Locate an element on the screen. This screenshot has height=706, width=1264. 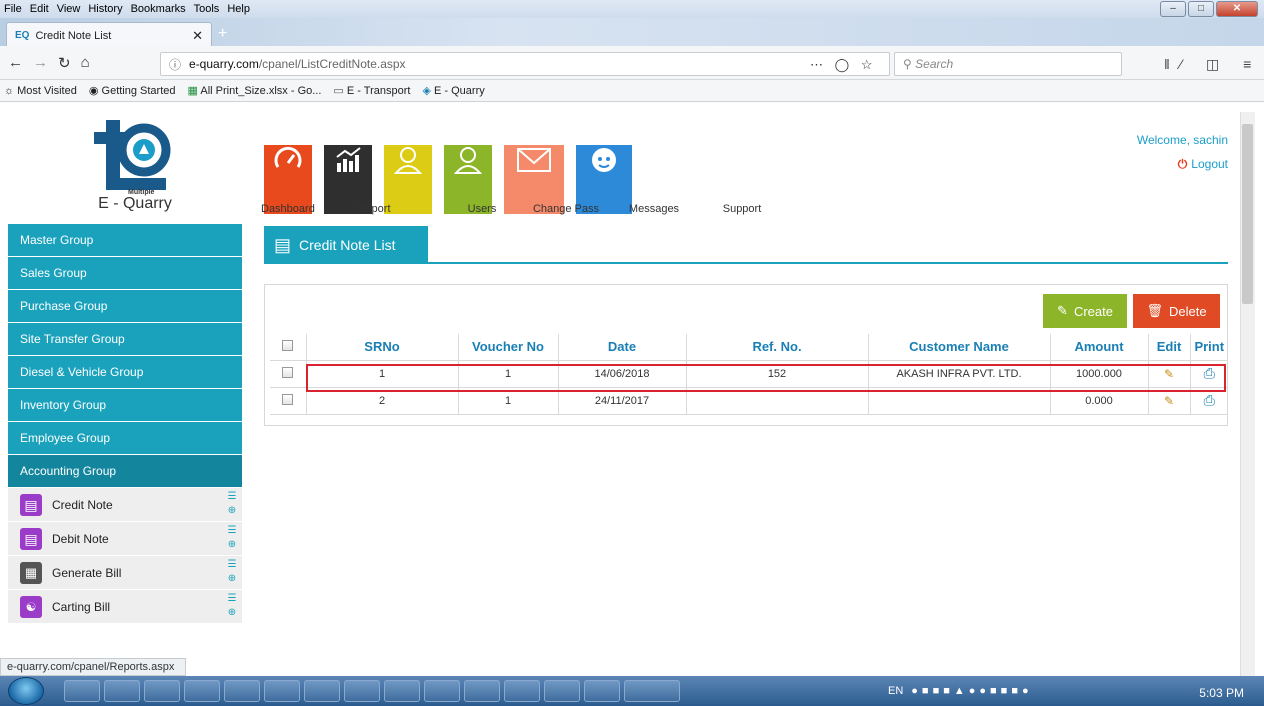
notebook-icon: ▤ is located at coordinates (31, 538).